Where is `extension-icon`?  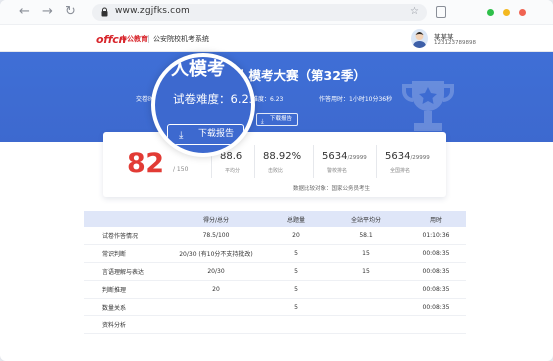 extension-icon is located at coordinates (441, 12).